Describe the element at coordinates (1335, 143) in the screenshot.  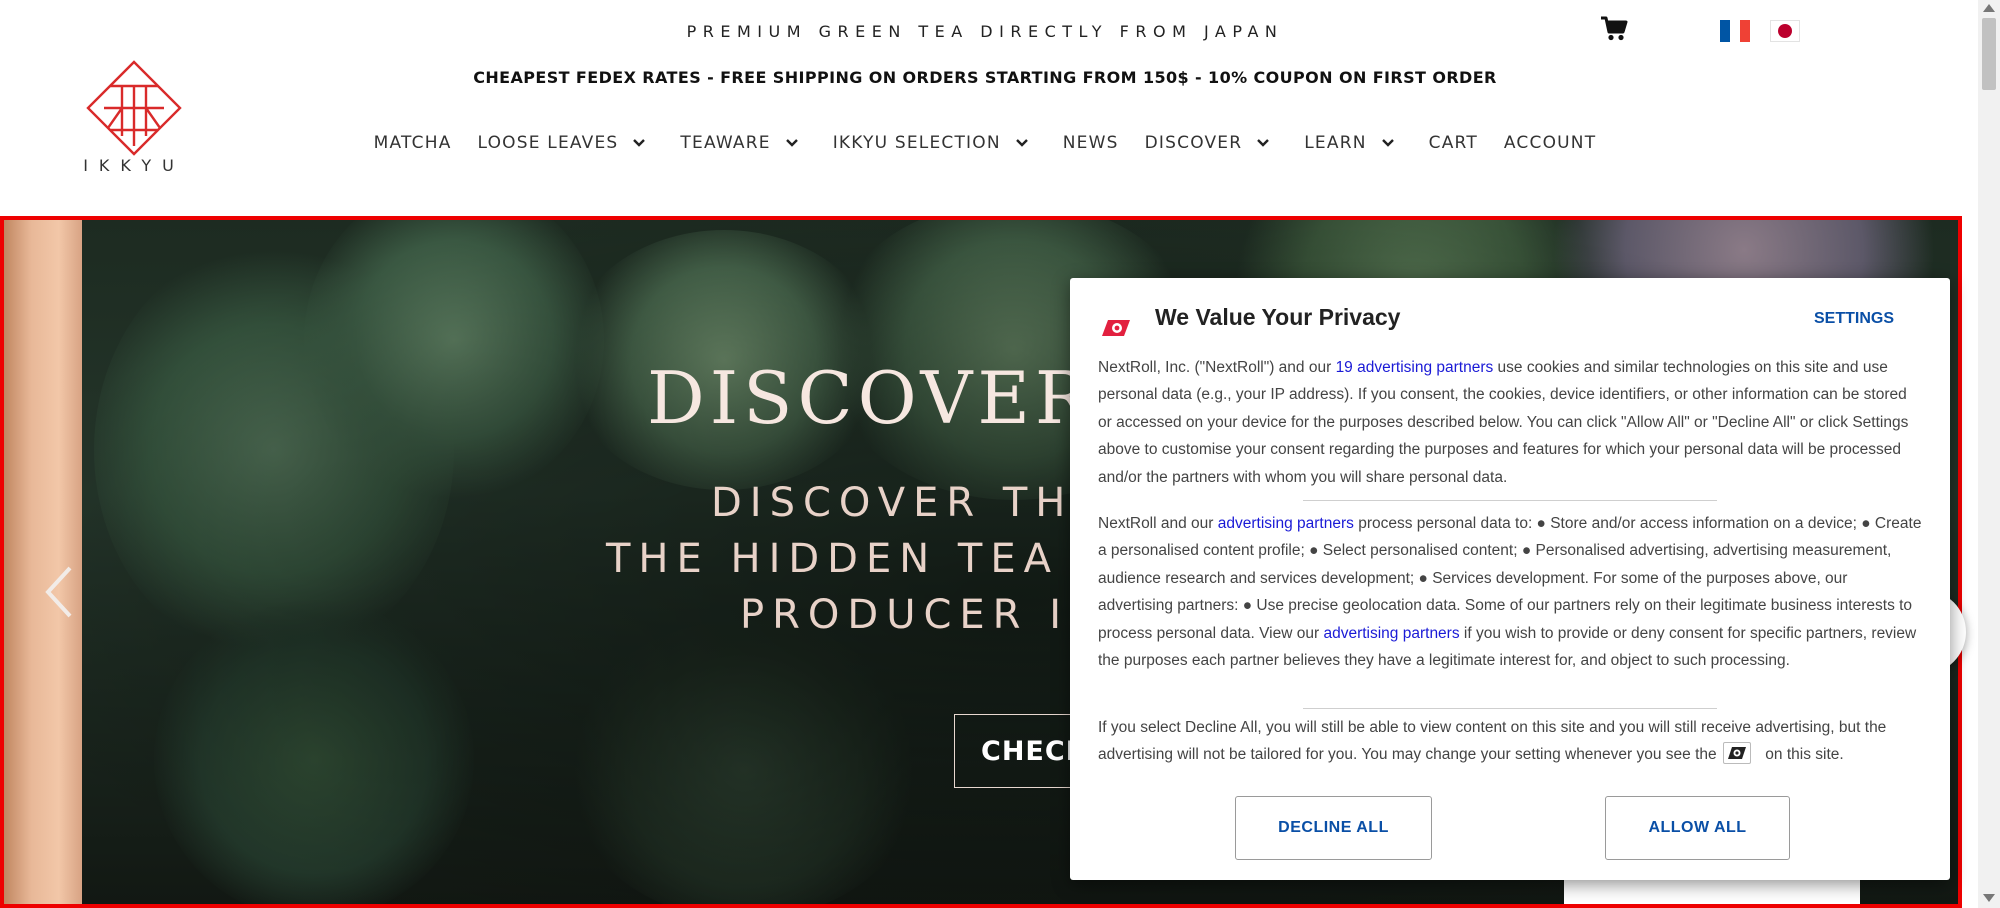
I see `nav-label: LEARN` at that location.